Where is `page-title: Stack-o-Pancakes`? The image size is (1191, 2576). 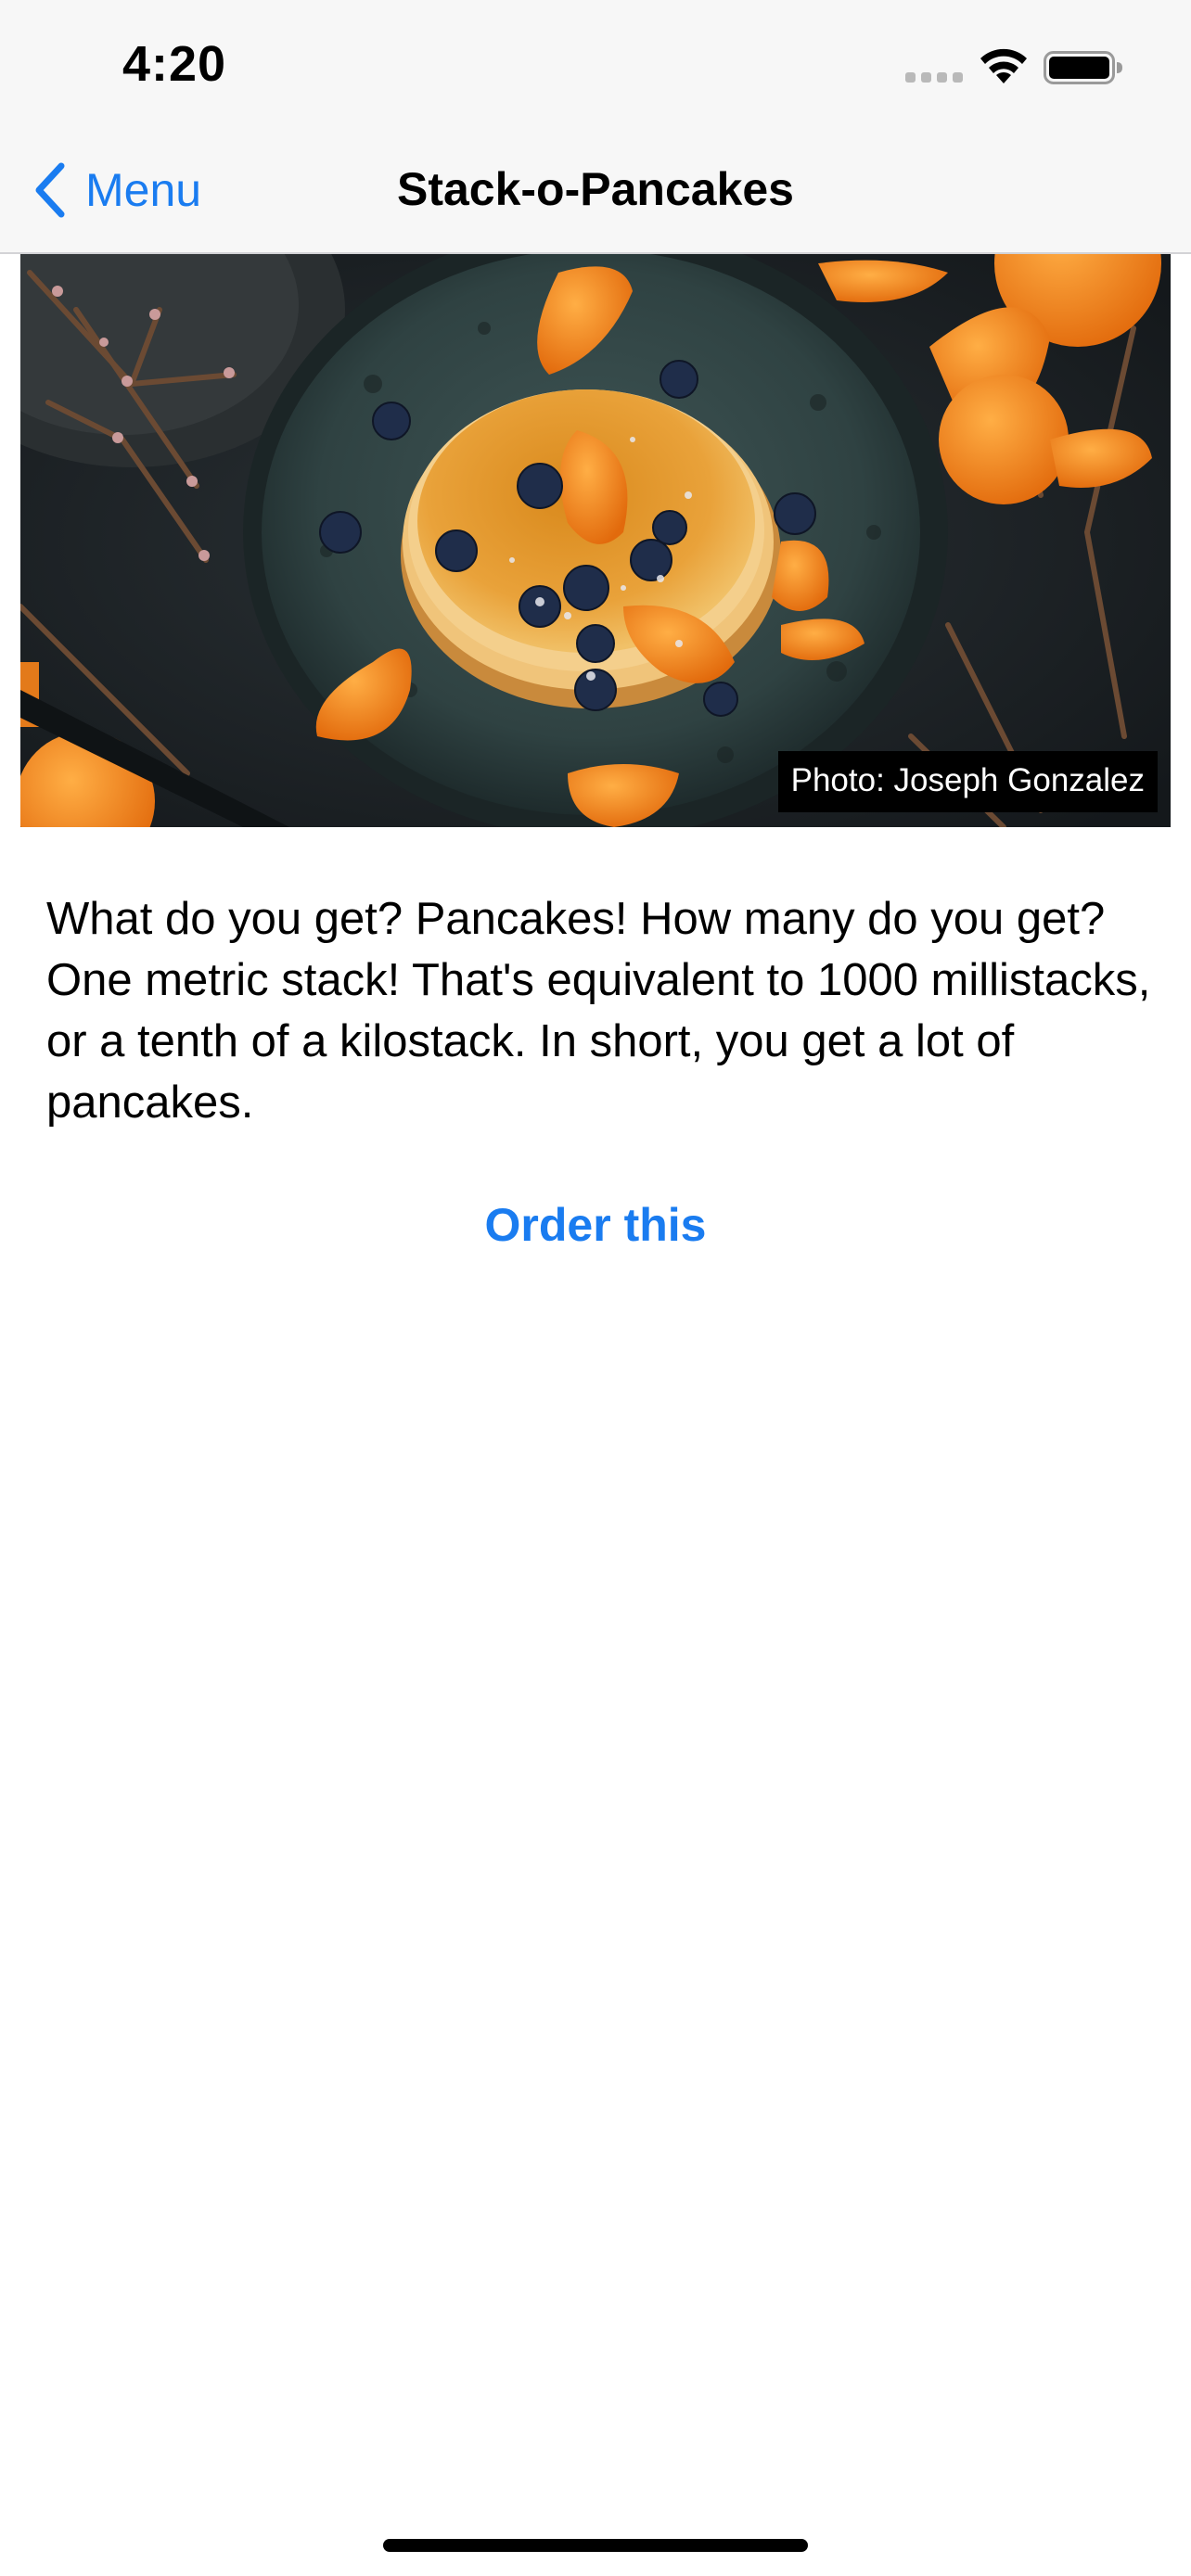 page-title: Stack-o-Pancakes is located at coordinates (595, 189).